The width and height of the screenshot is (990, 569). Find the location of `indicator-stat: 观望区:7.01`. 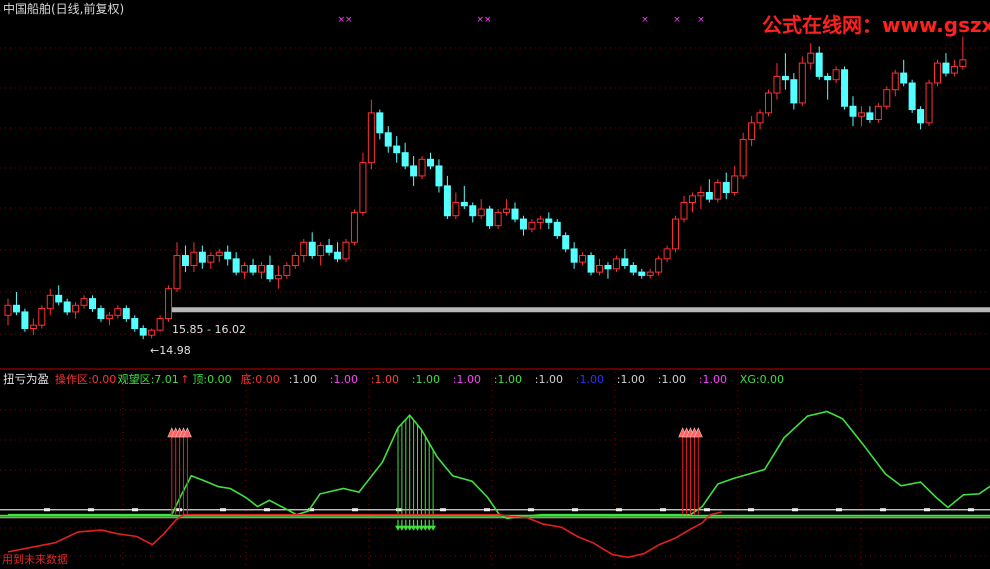

indicator-stat: 观望区:7.01 is located at coordinates (148, 379).